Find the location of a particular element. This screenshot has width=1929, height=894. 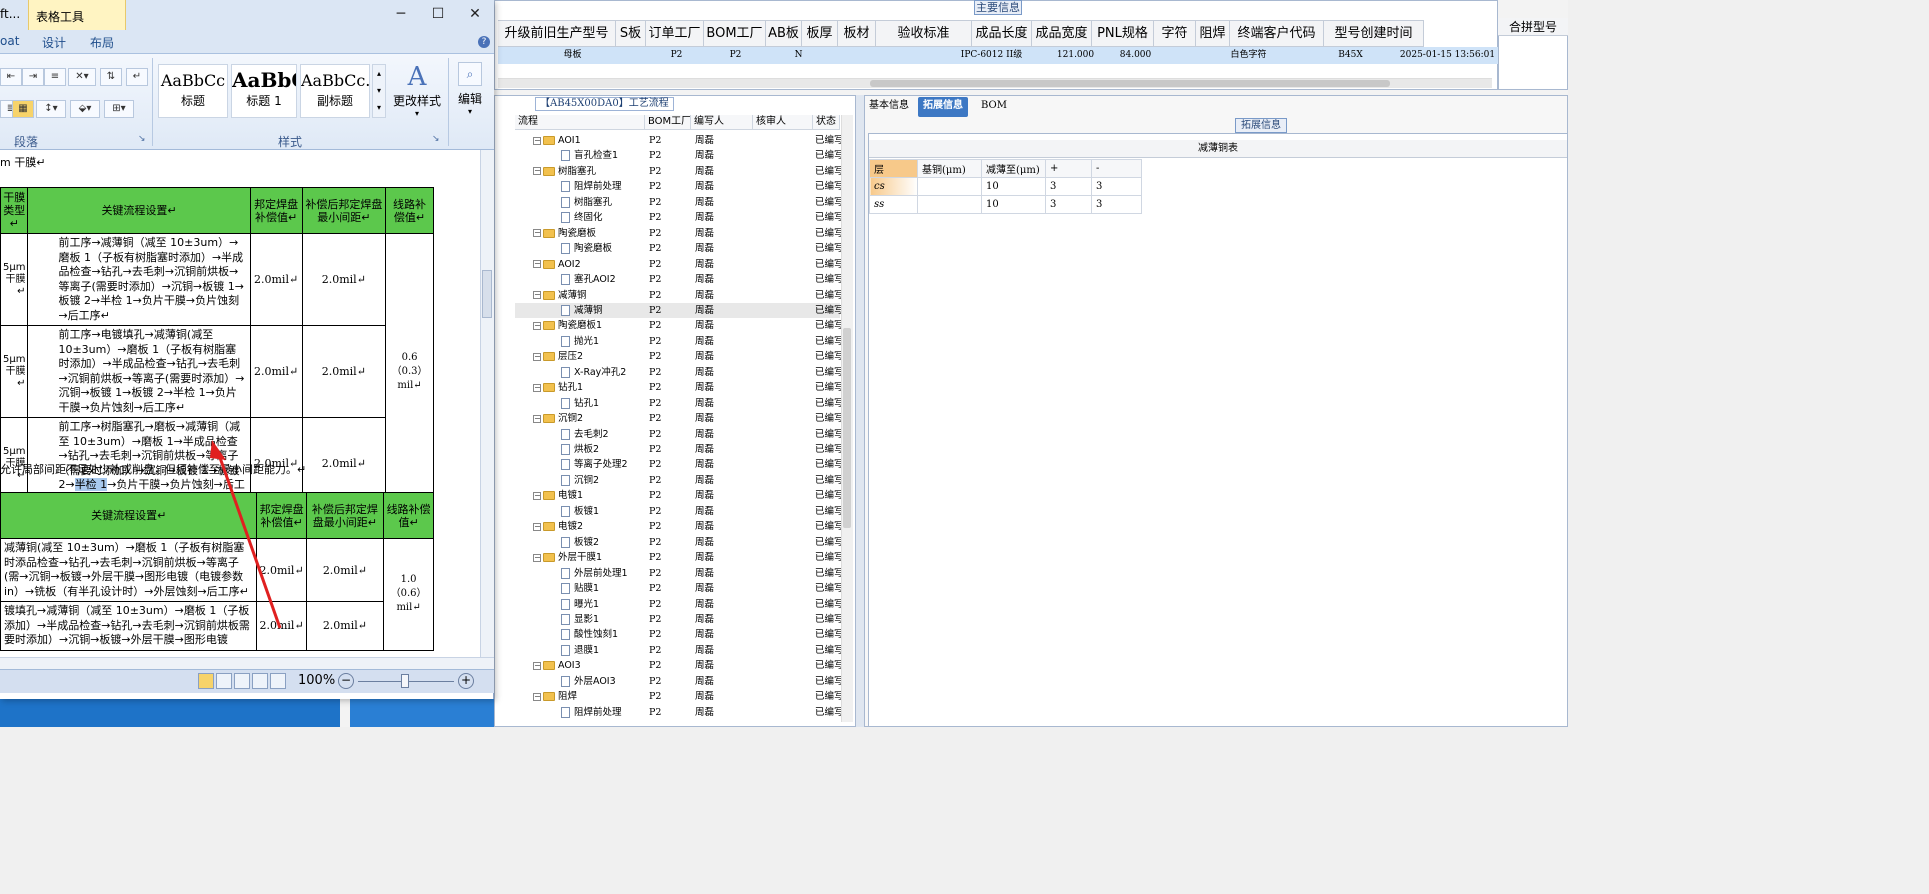

tree-node: 去毛刺2 is located at coordinates (580, 434).